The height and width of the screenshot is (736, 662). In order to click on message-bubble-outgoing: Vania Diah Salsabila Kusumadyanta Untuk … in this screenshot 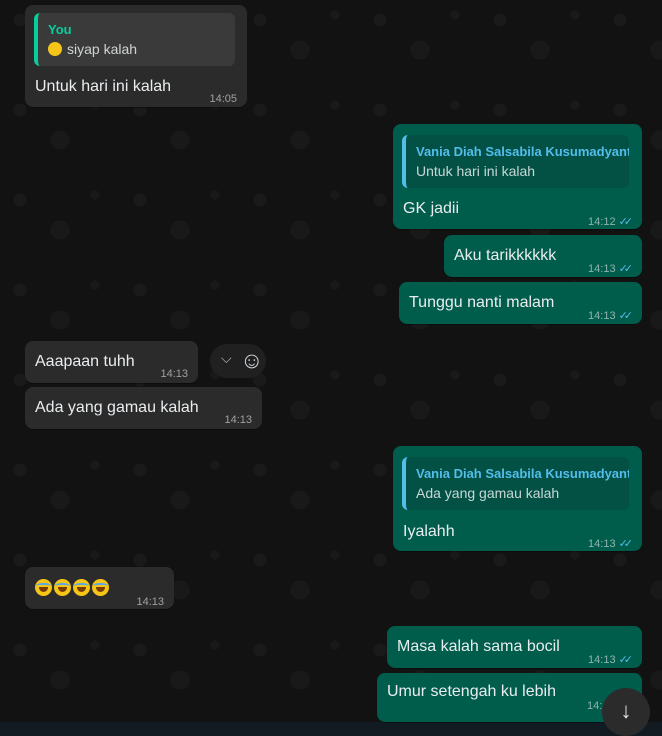, I will do `click(517, 176)`.